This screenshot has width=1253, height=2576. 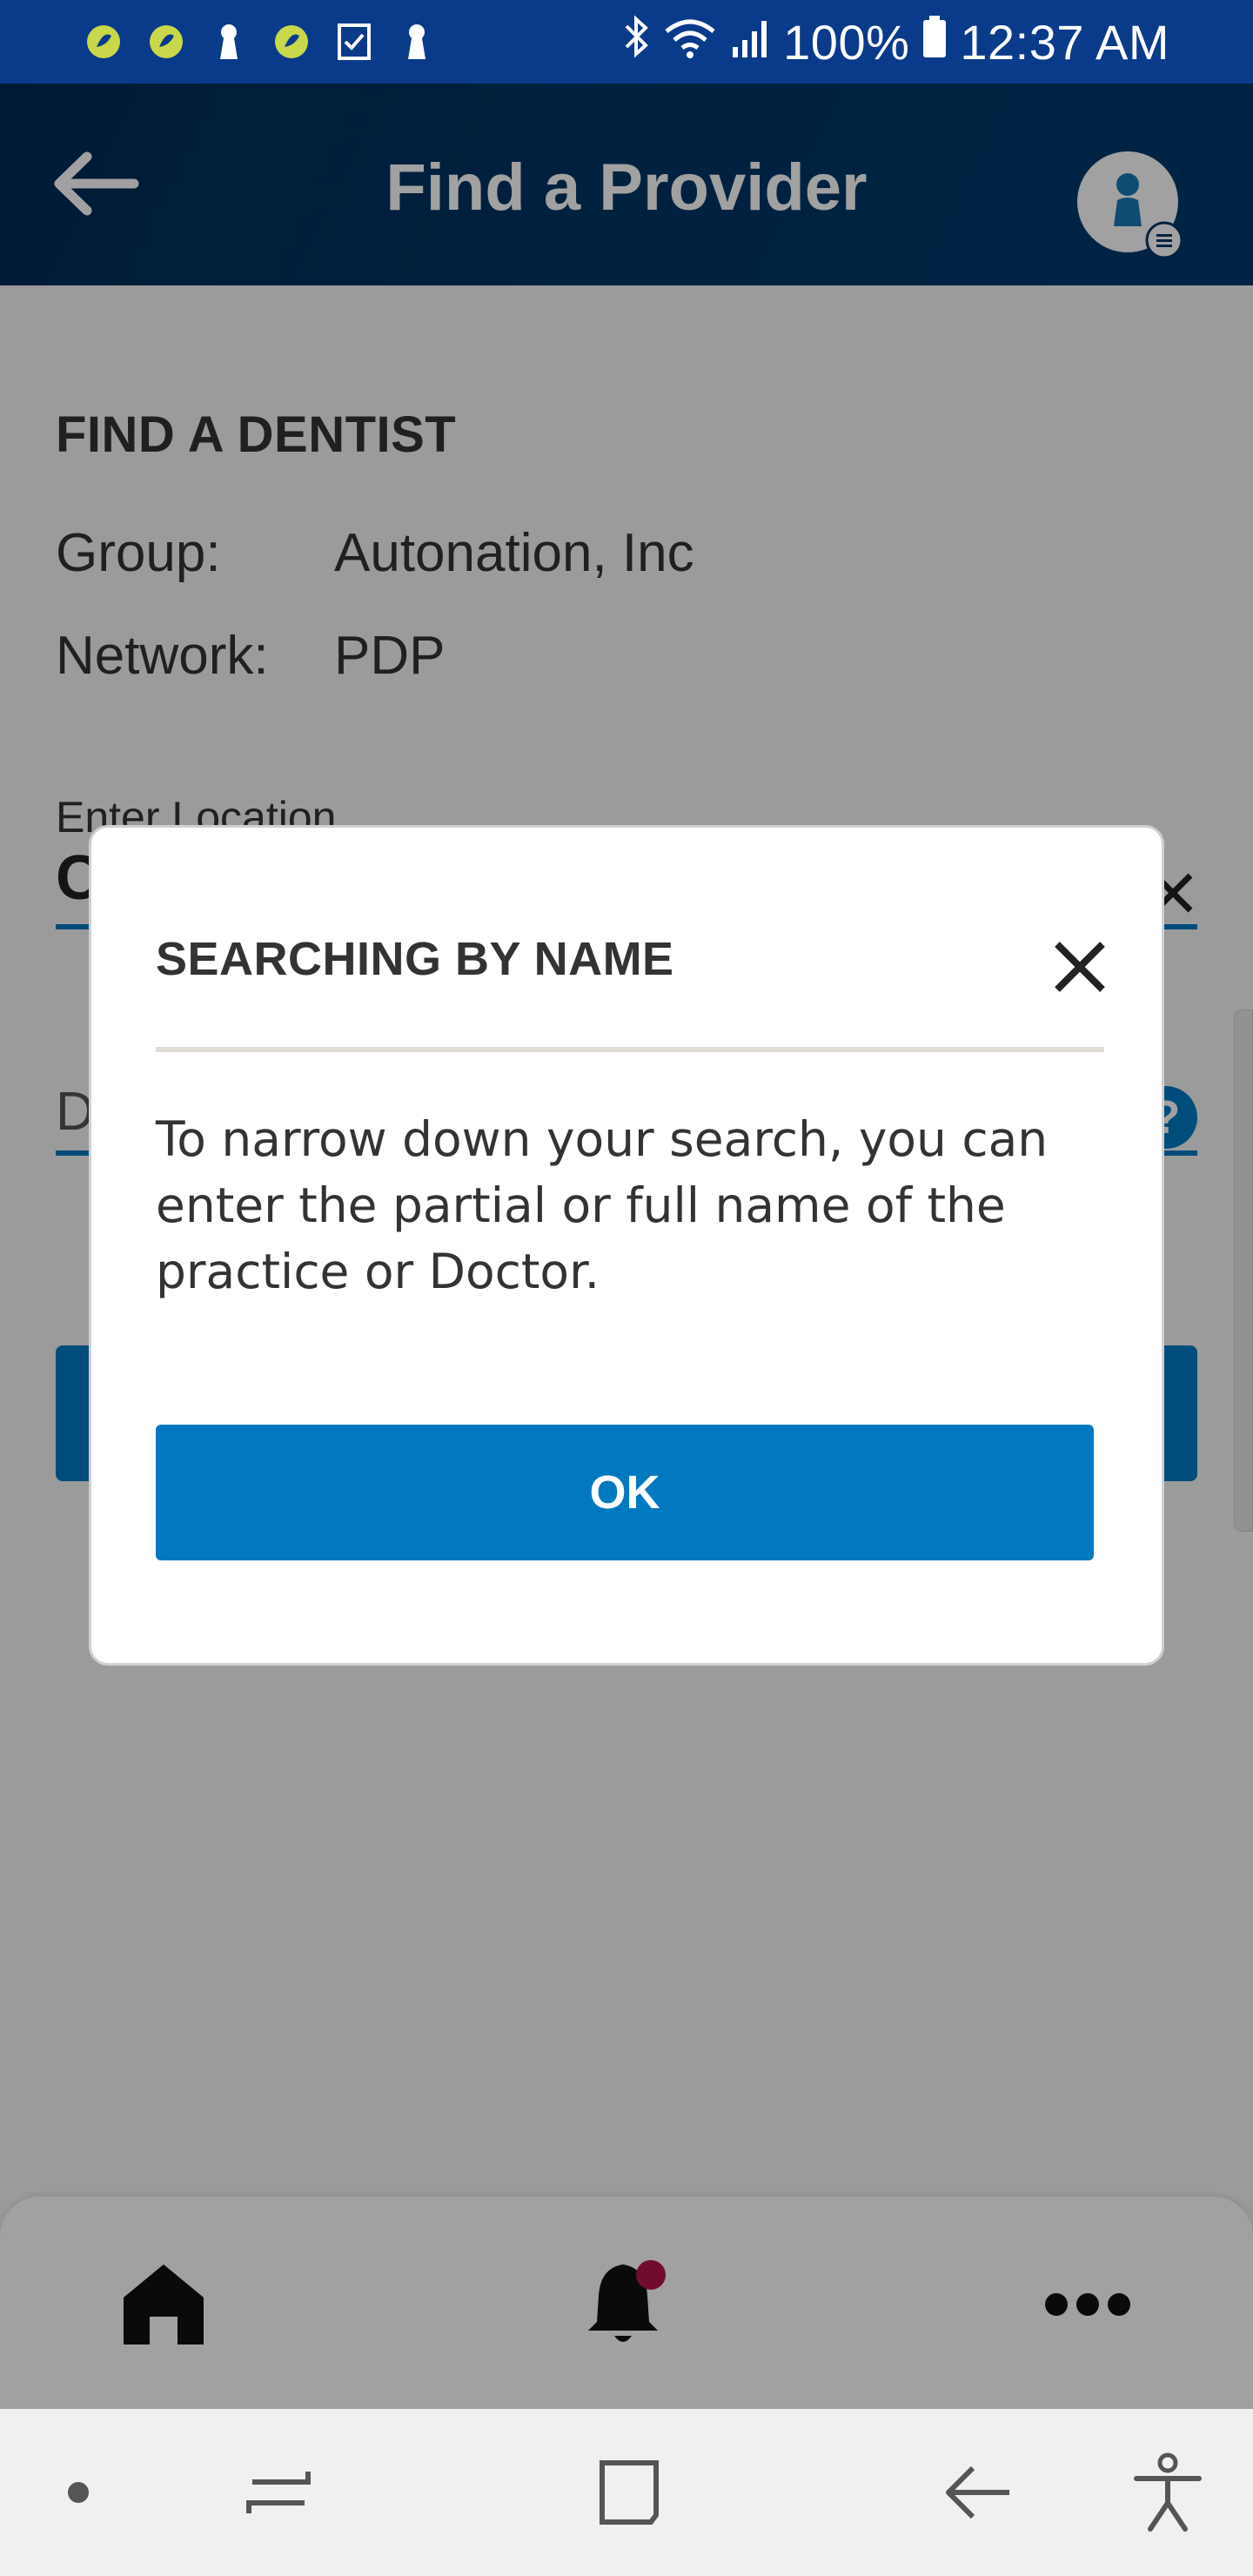 I want to click on bluetooth-icon, so click(x=636, y=42).